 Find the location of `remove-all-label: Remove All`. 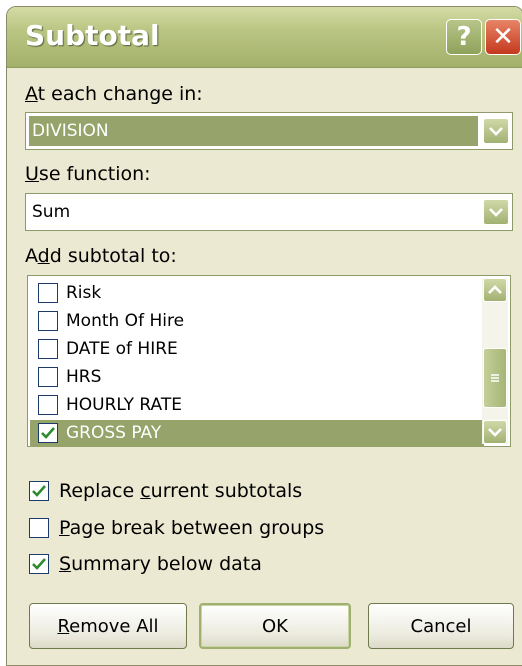

remove-all-label: Remove All is located at coordinates (108, 626).